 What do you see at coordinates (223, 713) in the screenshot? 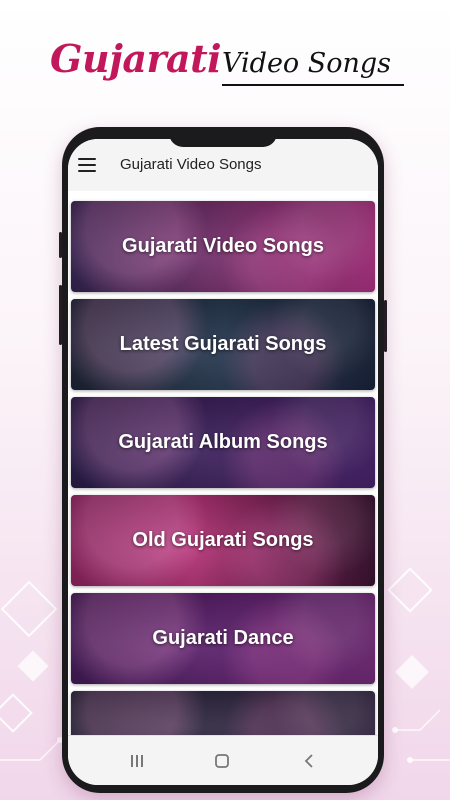
I see `category-card-partial` at bounding box center [223, 713].